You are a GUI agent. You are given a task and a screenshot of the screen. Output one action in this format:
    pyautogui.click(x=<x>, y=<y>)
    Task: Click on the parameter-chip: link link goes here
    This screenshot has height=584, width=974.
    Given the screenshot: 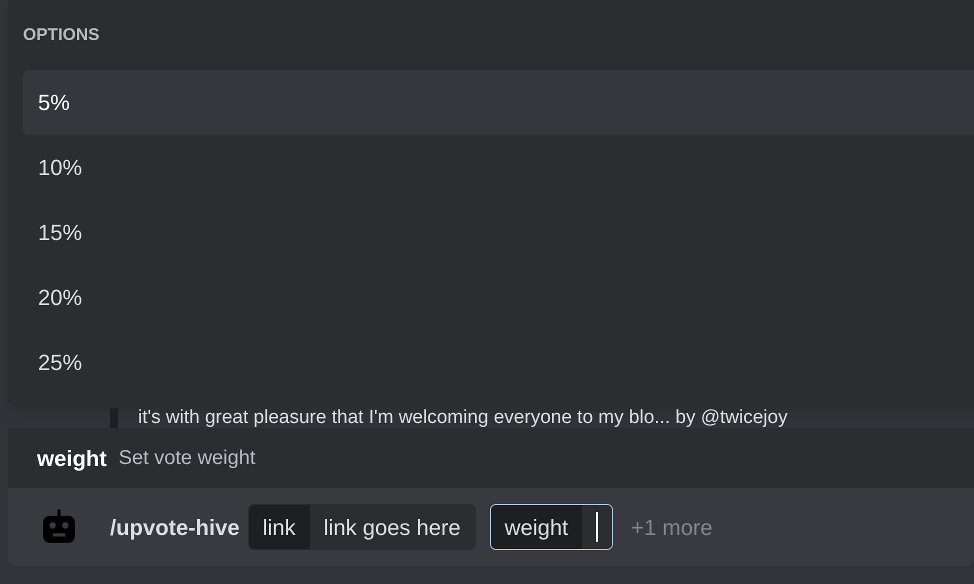 What is the action you would take?
    pyautogui.click(x=362, y=527)
    